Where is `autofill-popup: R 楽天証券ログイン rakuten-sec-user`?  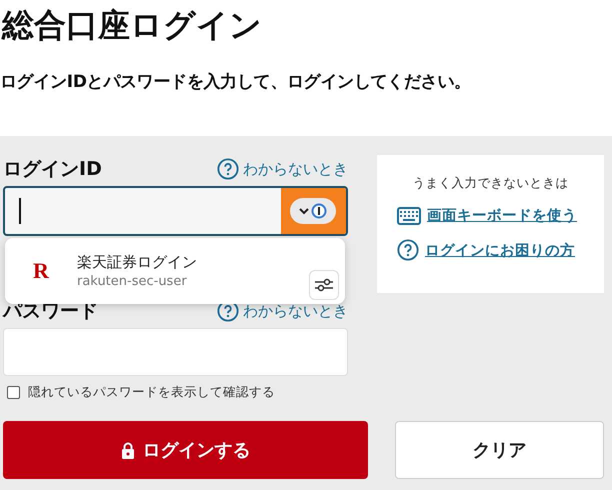 autofill-popup: R 楽天証券ログイン rakuten-sec-user is located at coordinates (175, 271).